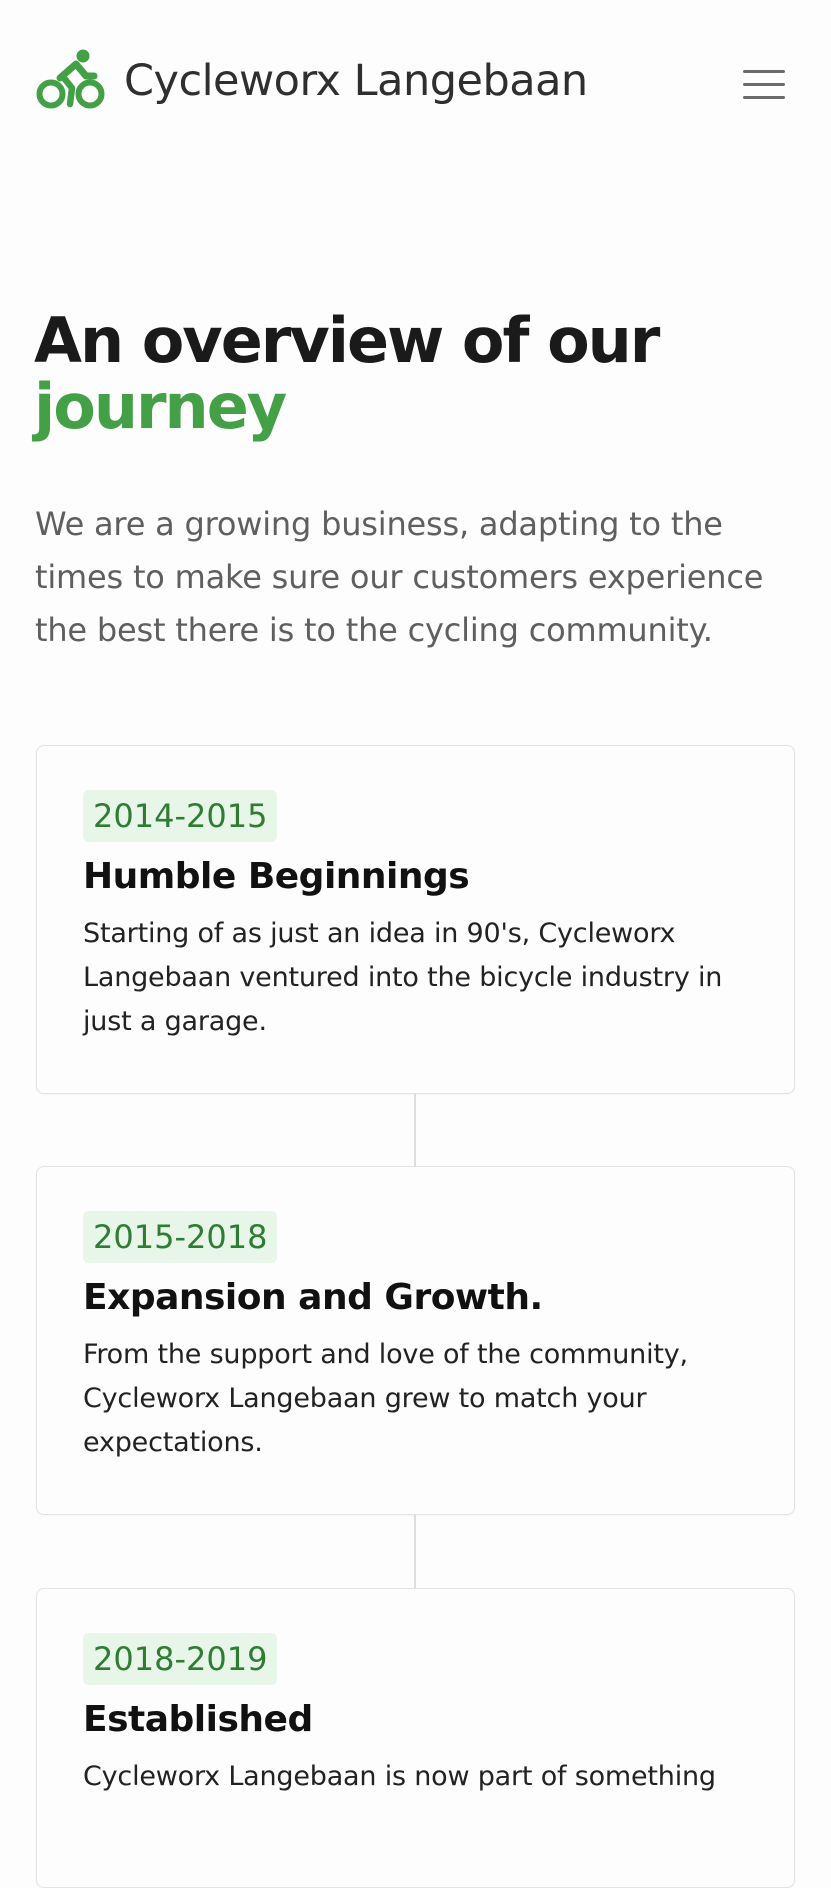 This screenshot has height=1888, width=831. What do you see at coordinates (764, 84) in the screenshot?
I see `hamburger-menu-icon` at bounding box center [764, 84].